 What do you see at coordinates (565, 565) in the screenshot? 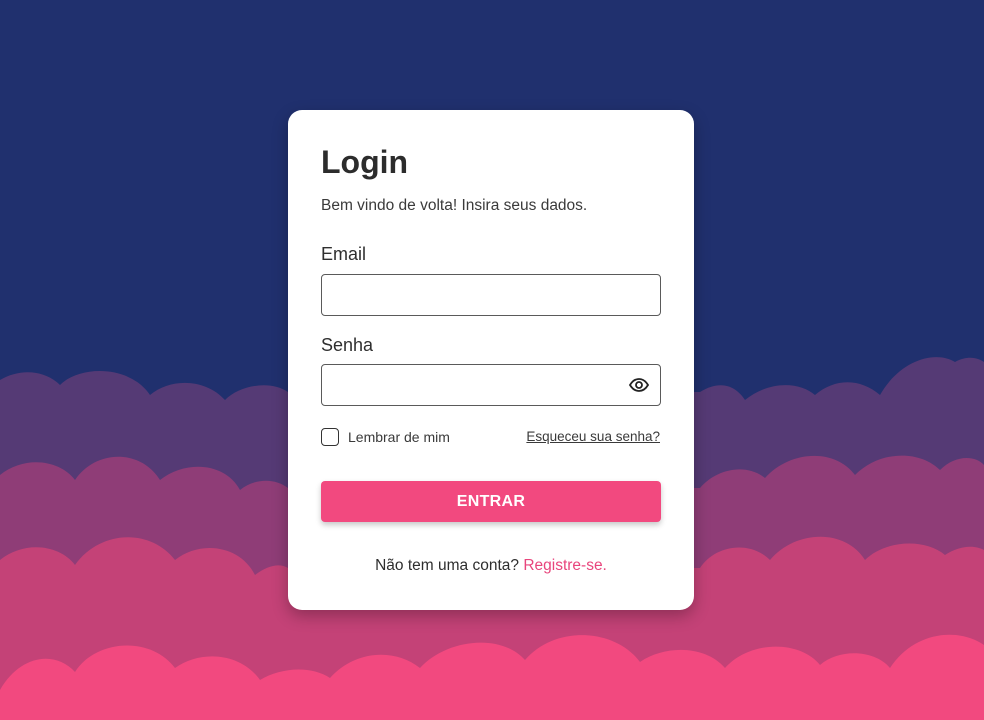
I see `signup-link: Registre-se.` at bounding box center [565, 565].